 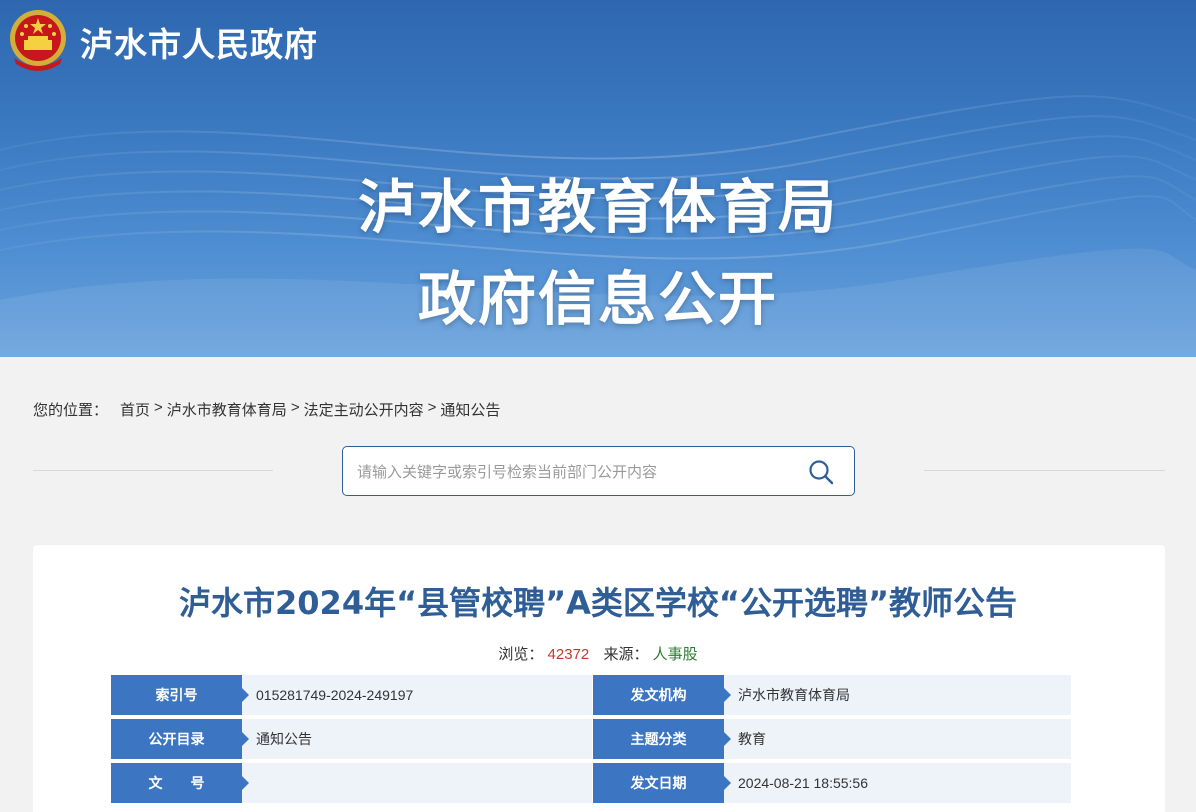 I want to click on divider-right, so click(x=1044, y=470).